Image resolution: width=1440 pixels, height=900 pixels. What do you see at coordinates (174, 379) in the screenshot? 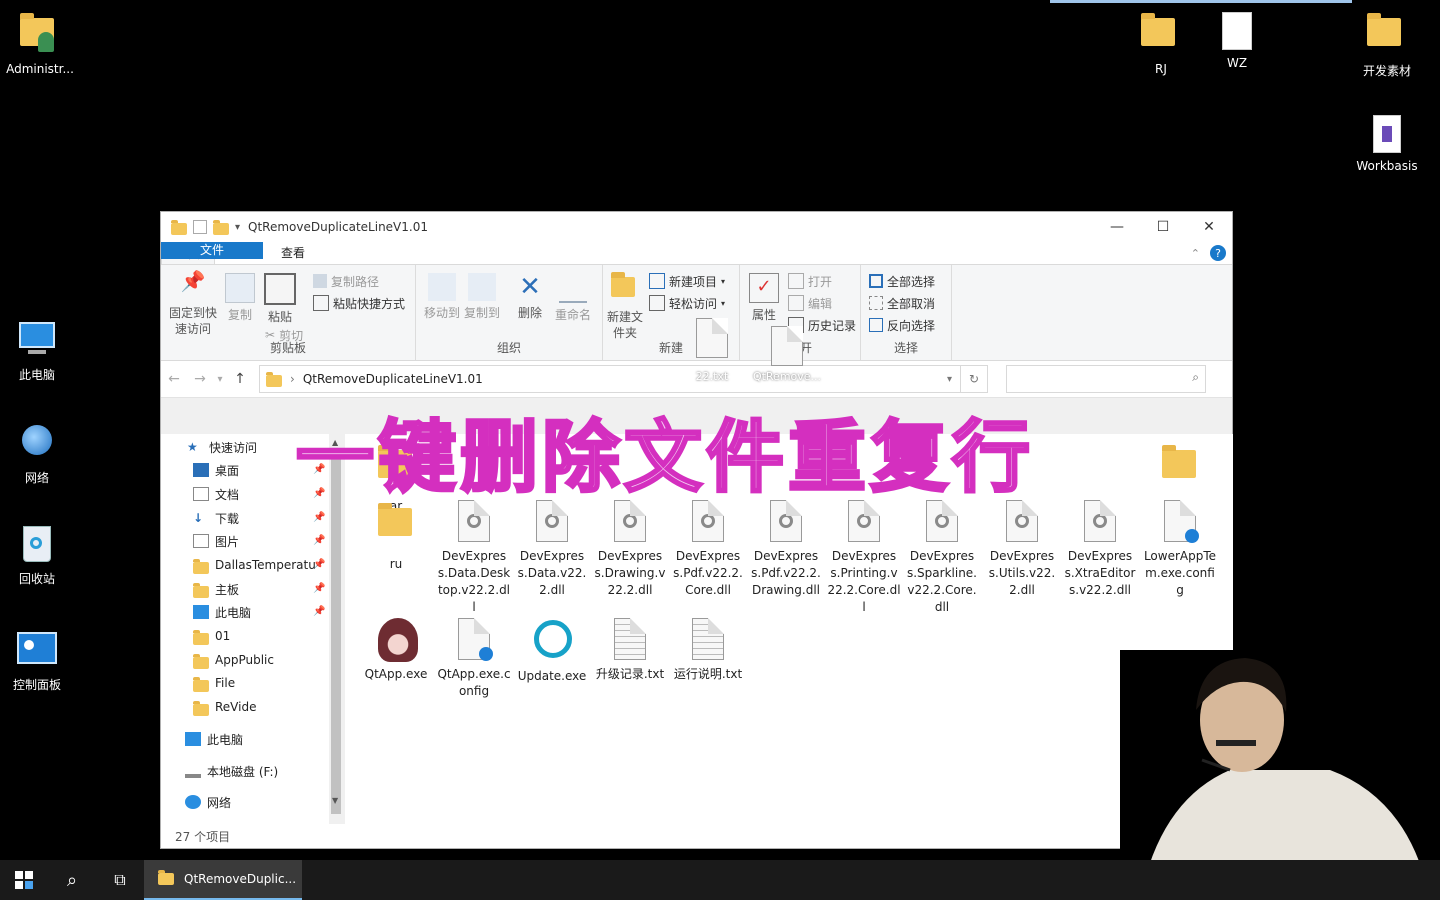
I see `back-button: ←` at bounding box center [174, 379].